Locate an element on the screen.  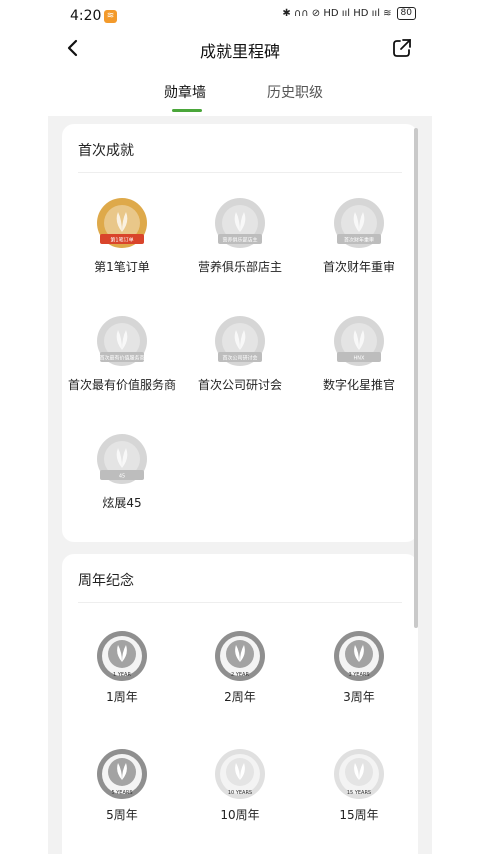
medal-icon: 1 YEAR is located at coordinates (122, 656).